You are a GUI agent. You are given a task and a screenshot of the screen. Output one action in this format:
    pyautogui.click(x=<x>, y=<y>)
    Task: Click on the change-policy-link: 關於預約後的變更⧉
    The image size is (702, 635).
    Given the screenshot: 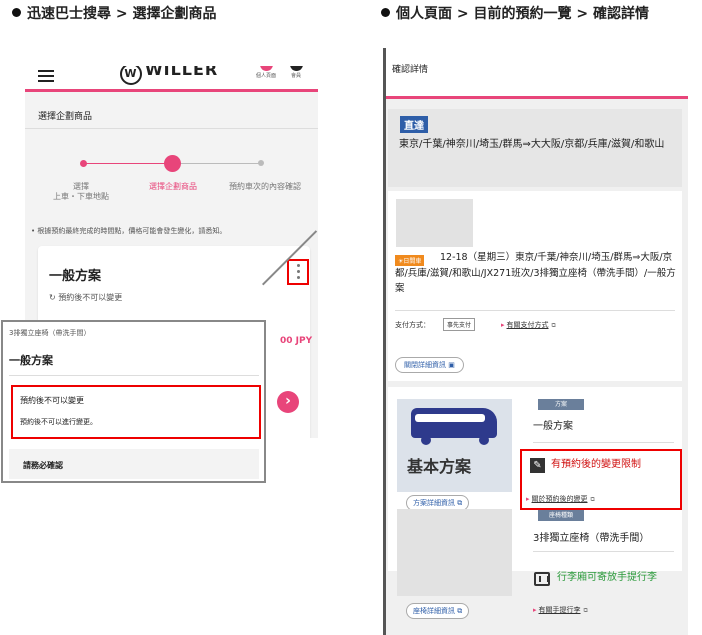 What is the action you would take?
    pyautogui.click(x=560, y=499)
    